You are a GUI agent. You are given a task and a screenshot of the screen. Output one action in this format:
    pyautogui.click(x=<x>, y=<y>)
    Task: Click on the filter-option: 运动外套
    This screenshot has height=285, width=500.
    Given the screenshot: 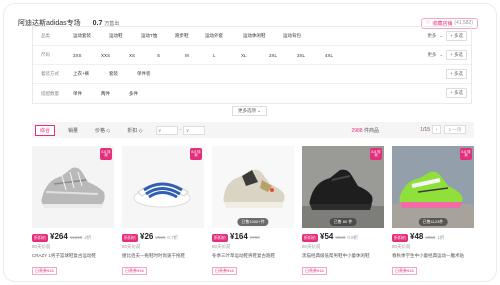 What is the action you would take?
    pyautogui.click(x=221, y=36)
    